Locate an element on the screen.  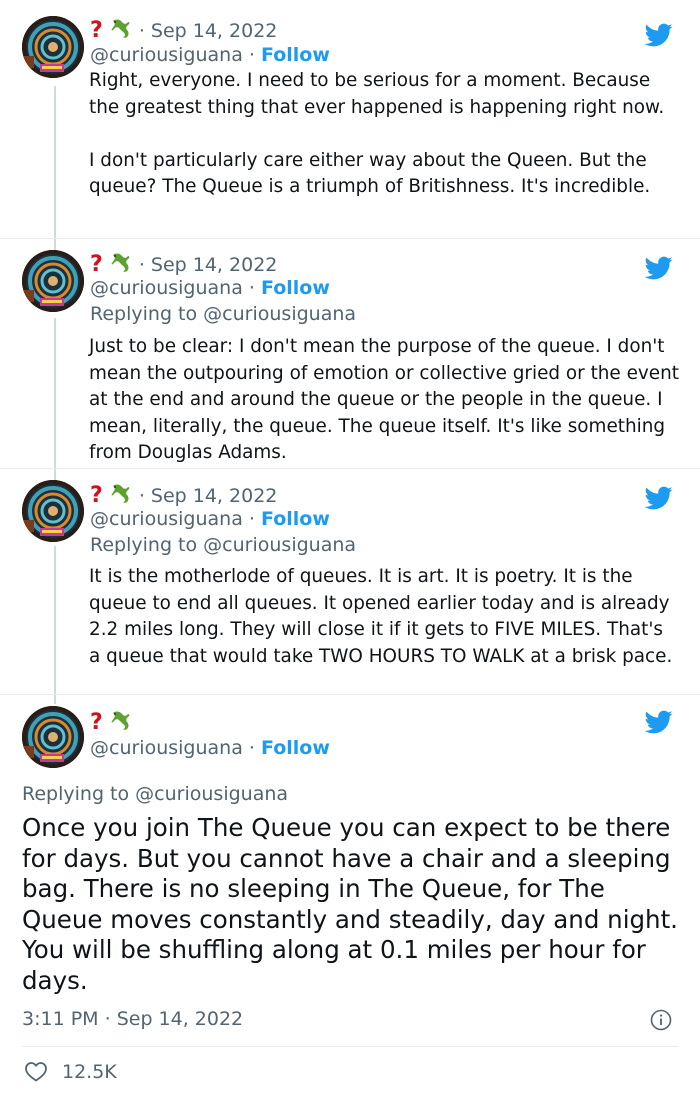
tweet-timestamp: 3:11 PM · Sep 14, 2022 is located at coordinates (132, 1019).